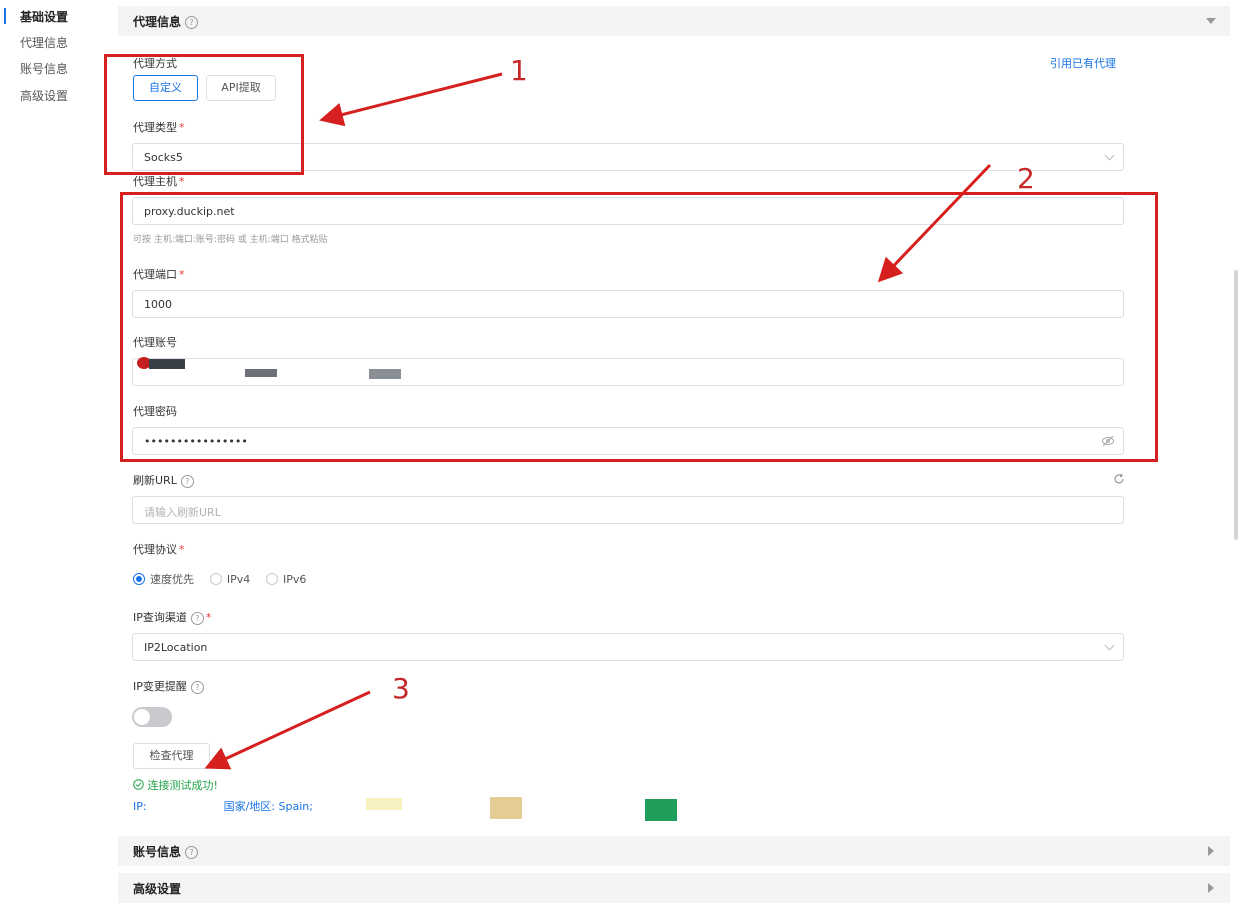 The image size is (1244, 907). I want to click on section-header-advanced: 高级设置, so click(674, 888).